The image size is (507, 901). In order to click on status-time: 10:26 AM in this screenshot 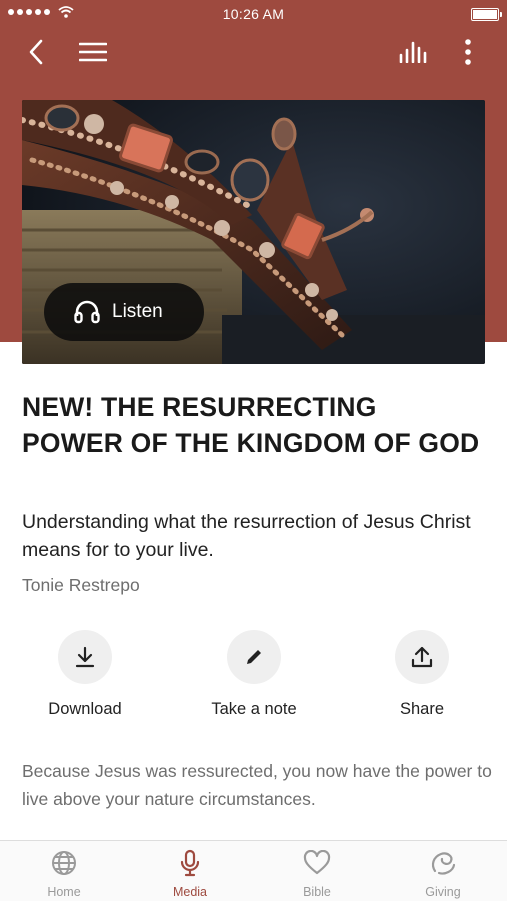, I will do `click(253, 14)`.